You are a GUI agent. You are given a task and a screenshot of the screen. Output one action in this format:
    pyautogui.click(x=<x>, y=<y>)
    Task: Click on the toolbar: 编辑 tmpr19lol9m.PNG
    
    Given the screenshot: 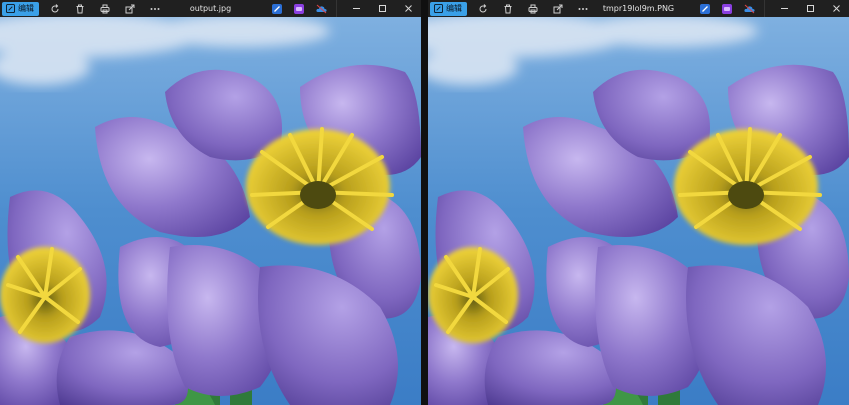 What is the action you would take?
    pyautogui.click(x=638, y=8)
    